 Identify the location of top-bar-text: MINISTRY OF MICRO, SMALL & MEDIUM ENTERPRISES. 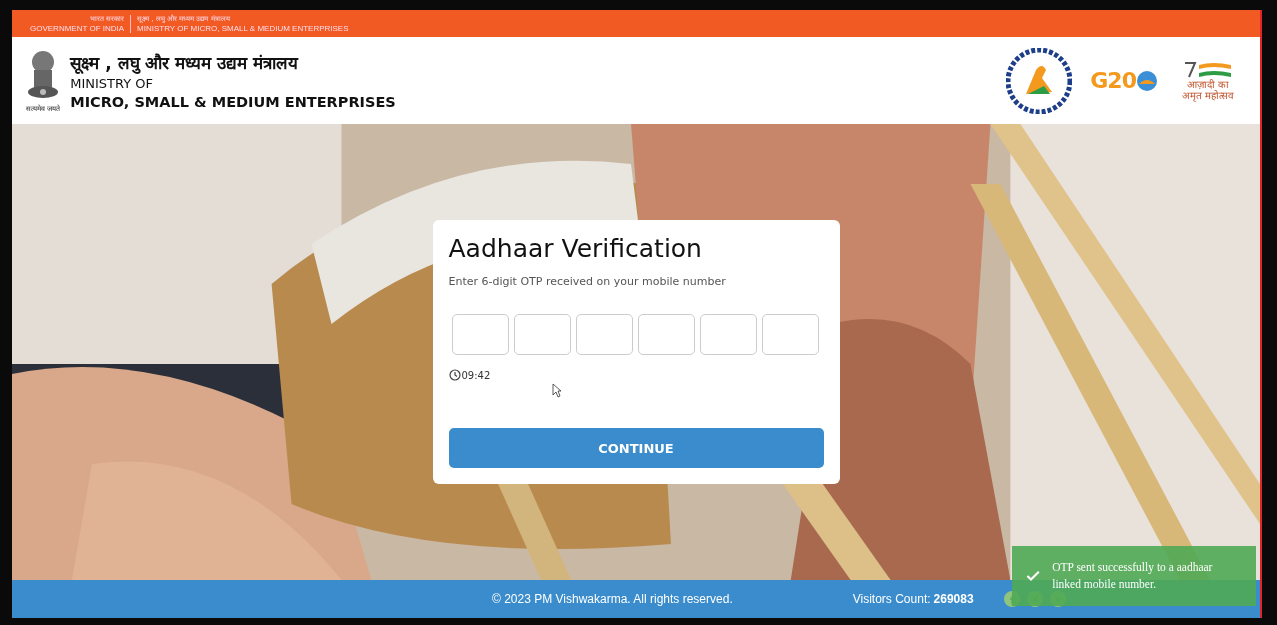
(243, 28).